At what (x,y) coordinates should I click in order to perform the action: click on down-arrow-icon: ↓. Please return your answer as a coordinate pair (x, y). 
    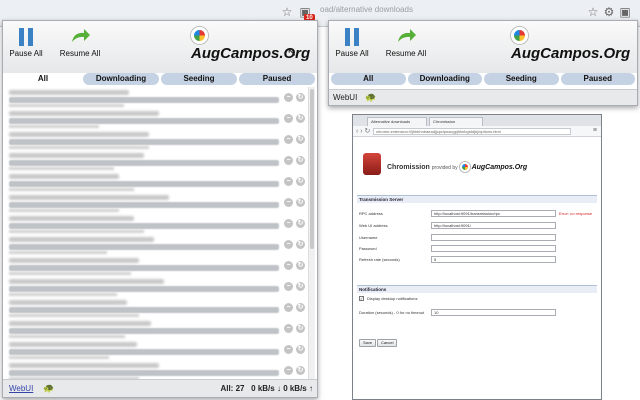
    Looking at the image, I should click on (278, 388).